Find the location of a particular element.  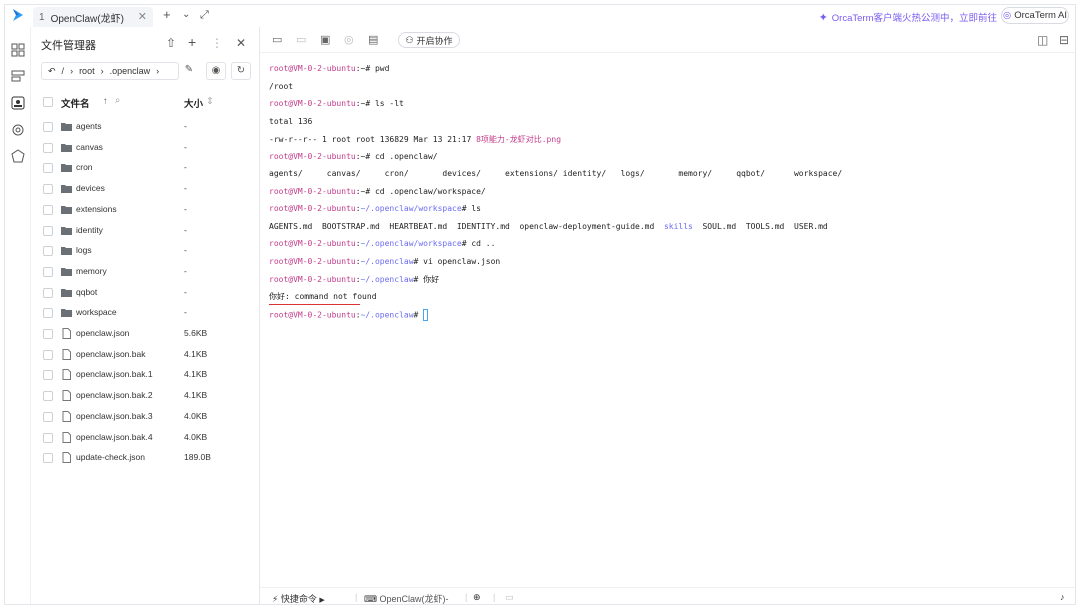

orcaterm-ai-button: ◎ OrcaTerm AI is located at coordinates (1035, 15).